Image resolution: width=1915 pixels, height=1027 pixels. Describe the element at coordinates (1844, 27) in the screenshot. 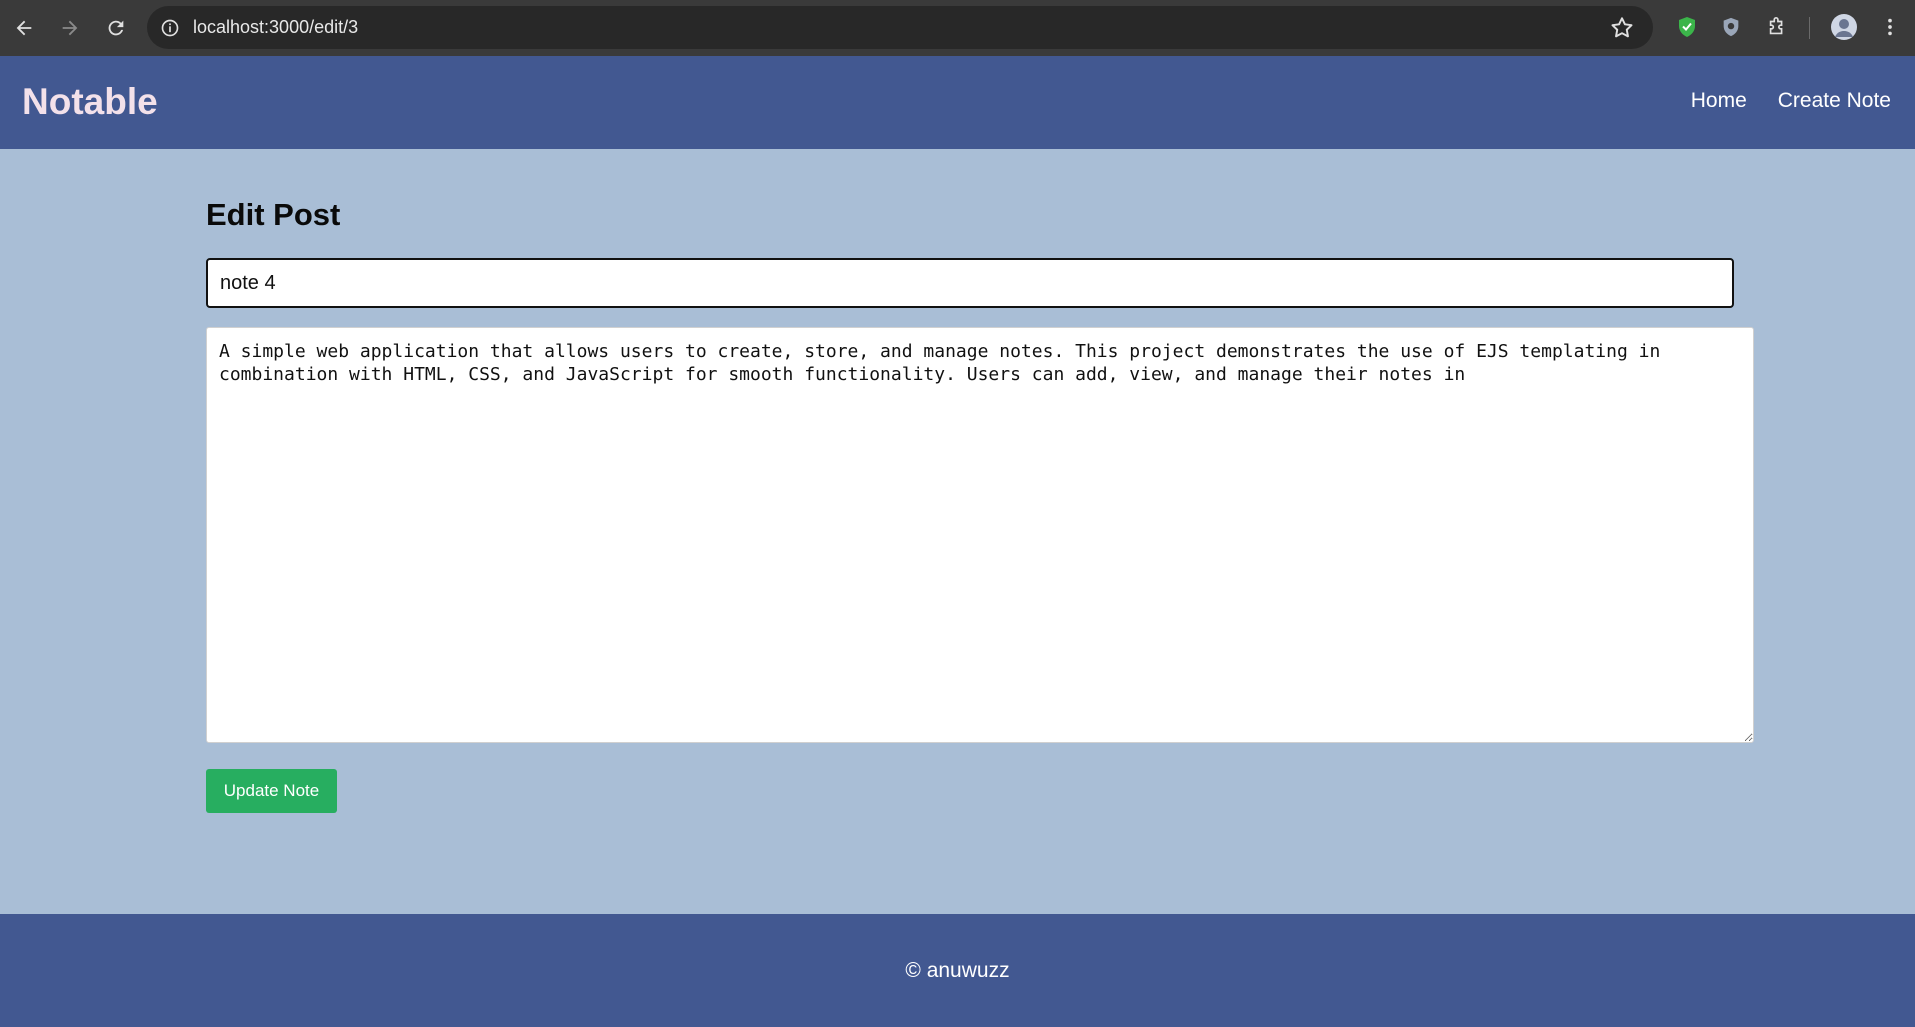

I see `profile-avatar-icon` at that location.